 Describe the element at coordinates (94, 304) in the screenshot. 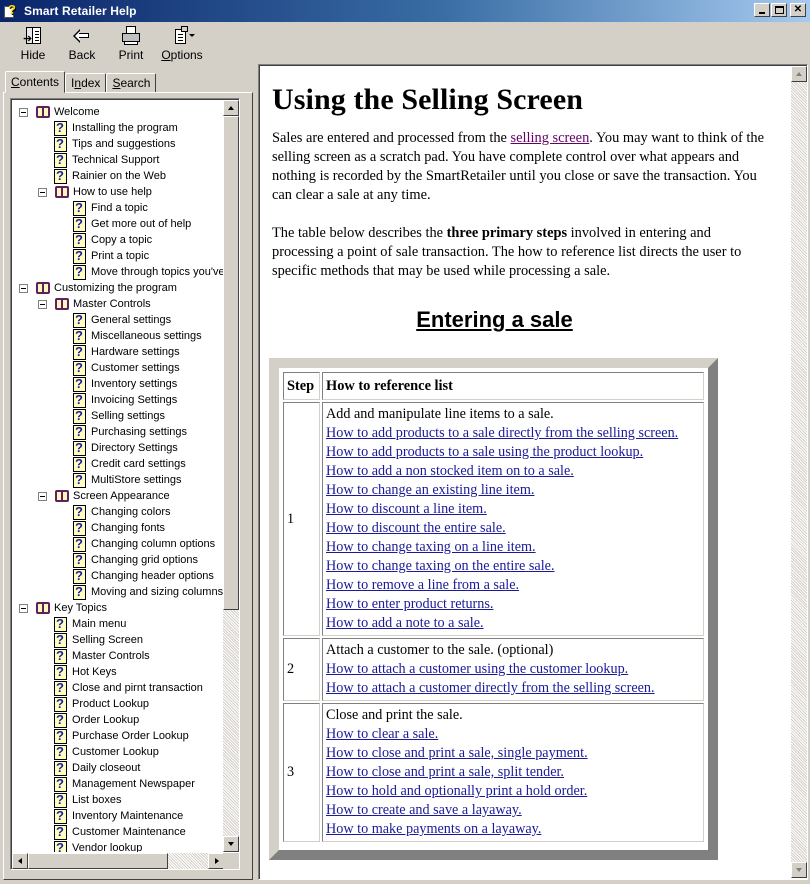

I see `tree-book: Master Controls` at that location.